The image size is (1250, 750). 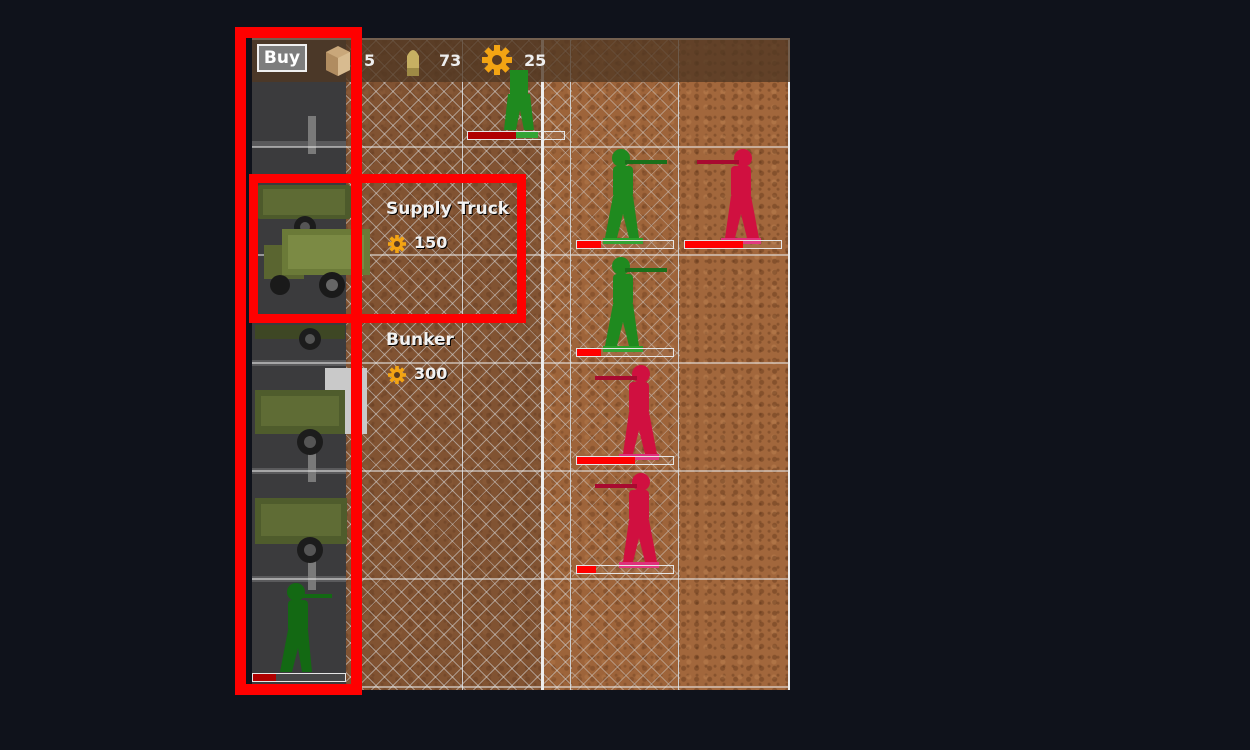 What do you see at coordinates (420, 340) in the screenshot?
I see `shop-item-name: Bunker` at bounding box center [420, 340].